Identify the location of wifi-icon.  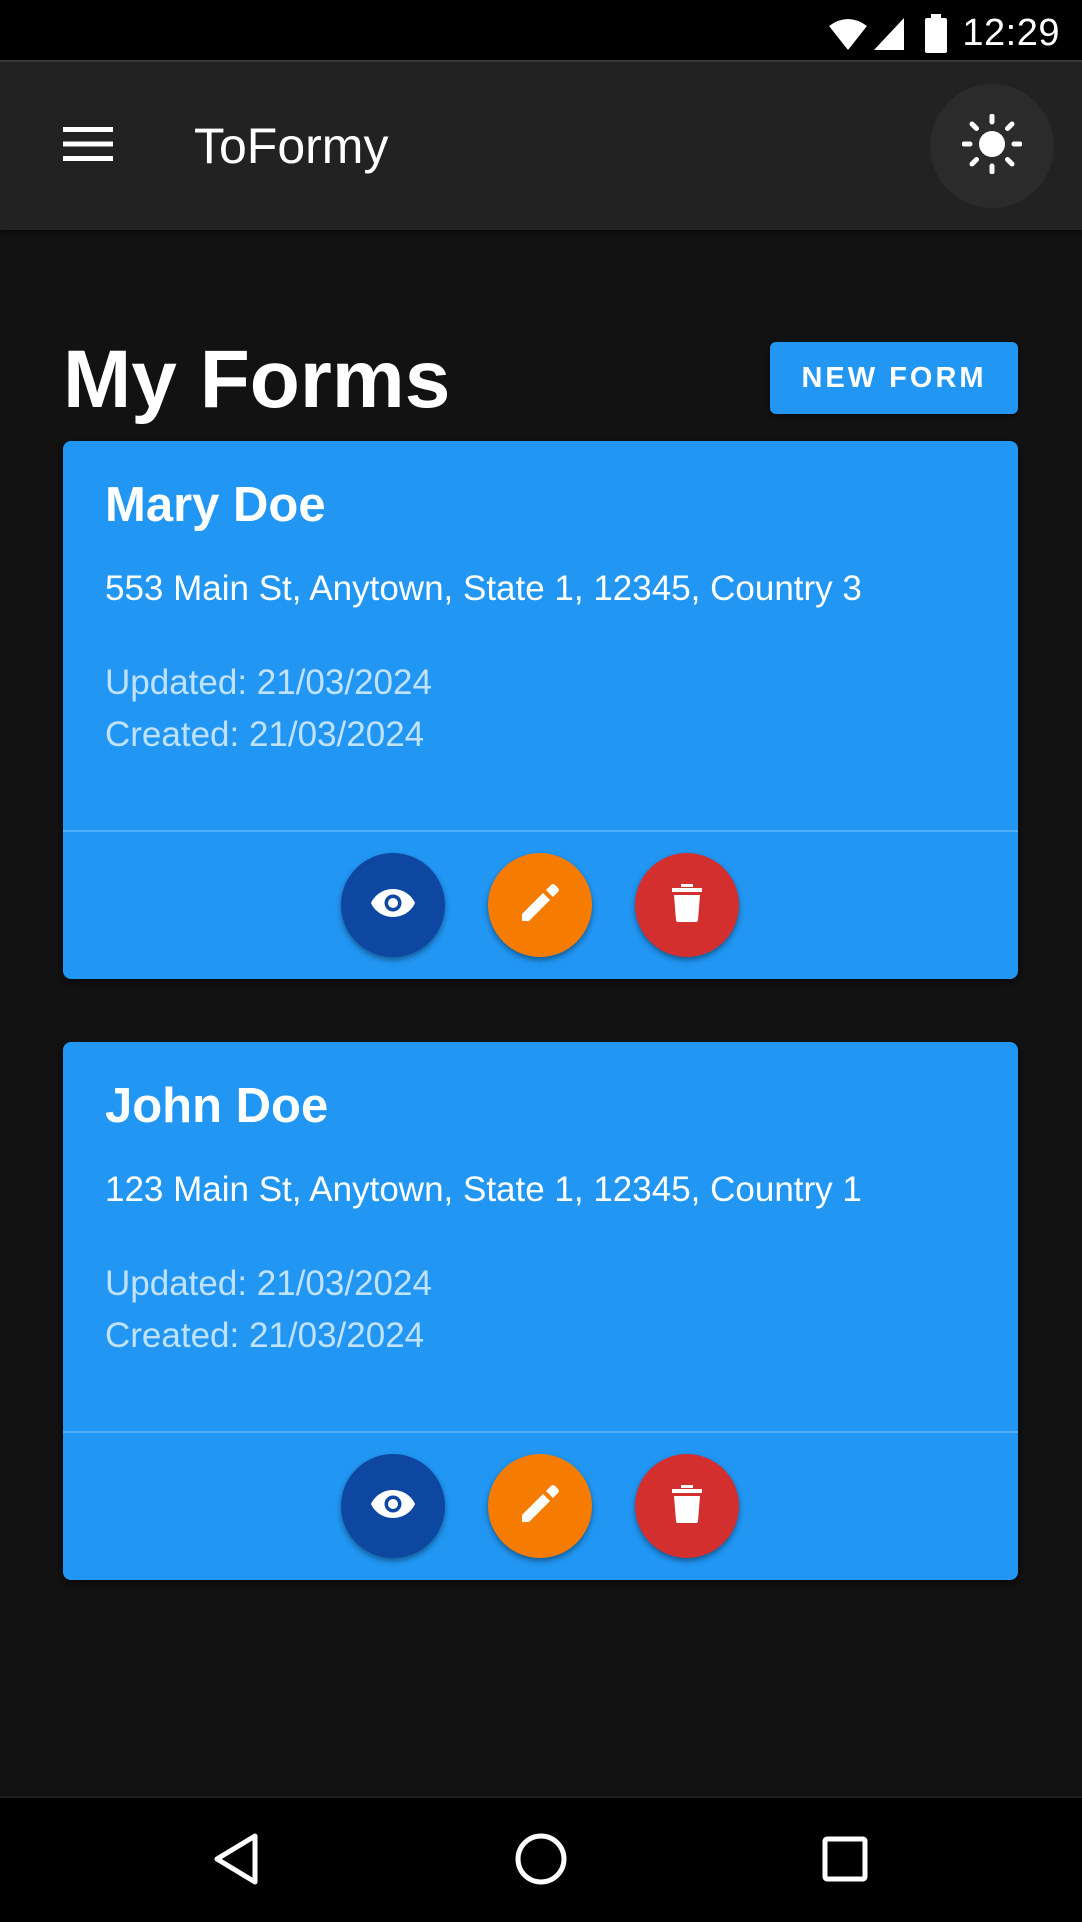
(848, 34).